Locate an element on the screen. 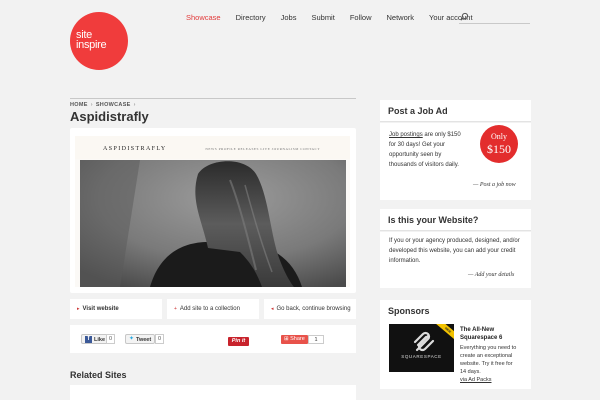 Image resolution: width=600 pixels, height=400 pixels. go-back-button: ◂ Go back, continue browsing is located at coordinates (310, 309).